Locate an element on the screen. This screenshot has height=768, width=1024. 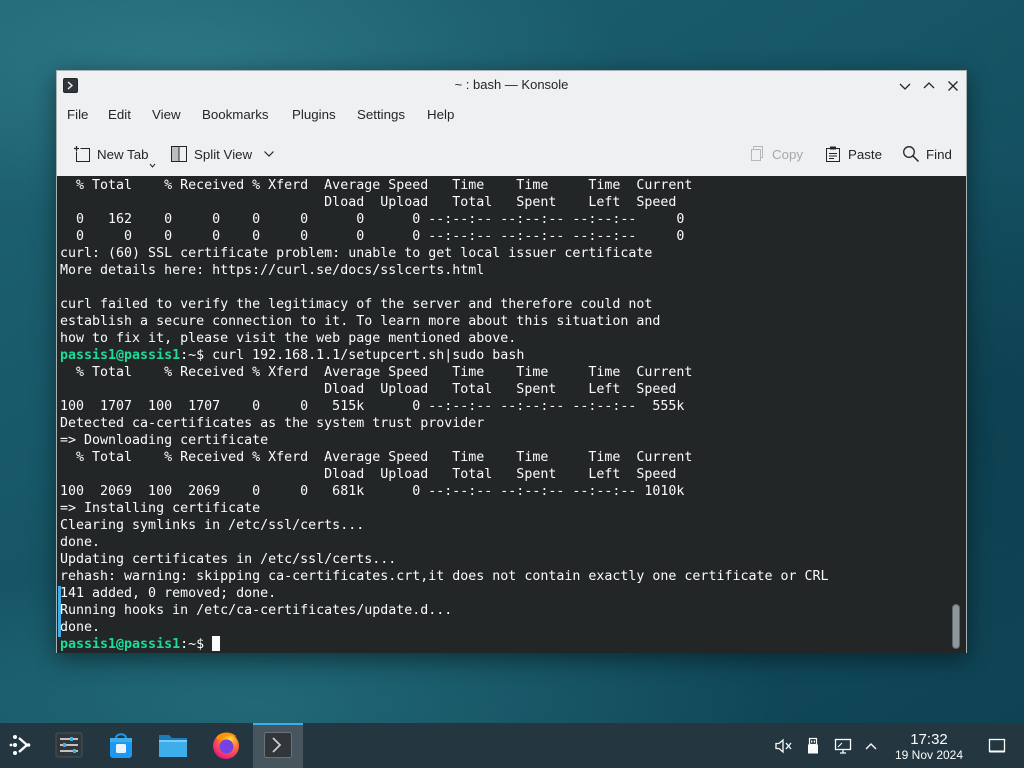
network-icon is located at coordinates (843, 746).